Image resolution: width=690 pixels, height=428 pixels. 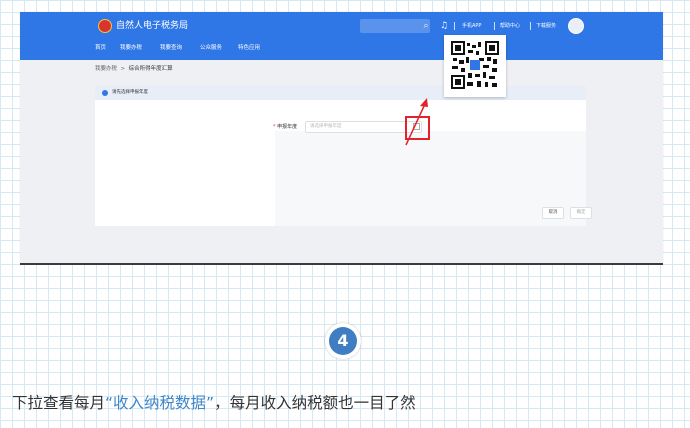 I want to click on screenshot-divider, so click(x=341, y=264).